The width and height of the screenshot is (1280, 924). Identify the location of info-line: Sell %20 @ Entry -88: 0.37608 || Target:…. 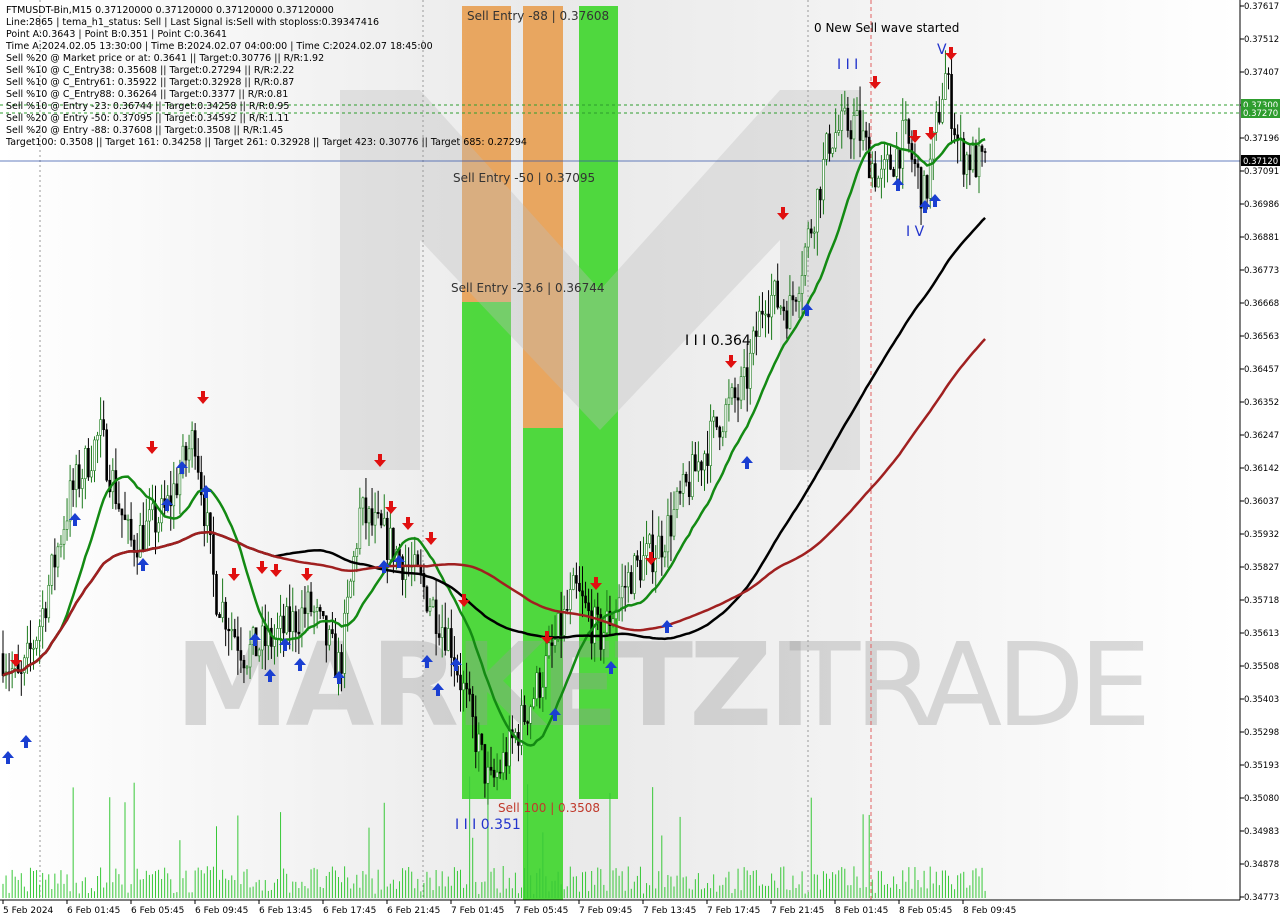
(144, 130).